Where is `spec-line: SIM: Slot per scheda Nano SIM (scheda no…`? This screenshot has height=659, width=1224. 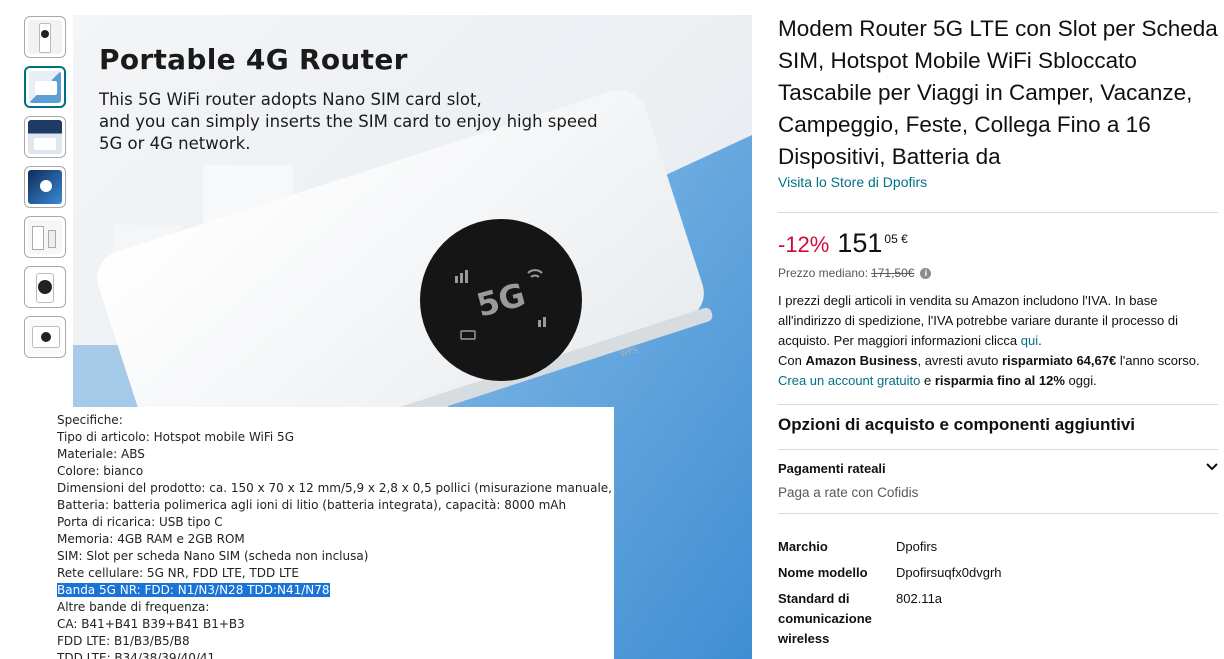 spec-line: SIM: Slot per scheda Nano SIM (scheda no… is located at coordinates (213, 556).